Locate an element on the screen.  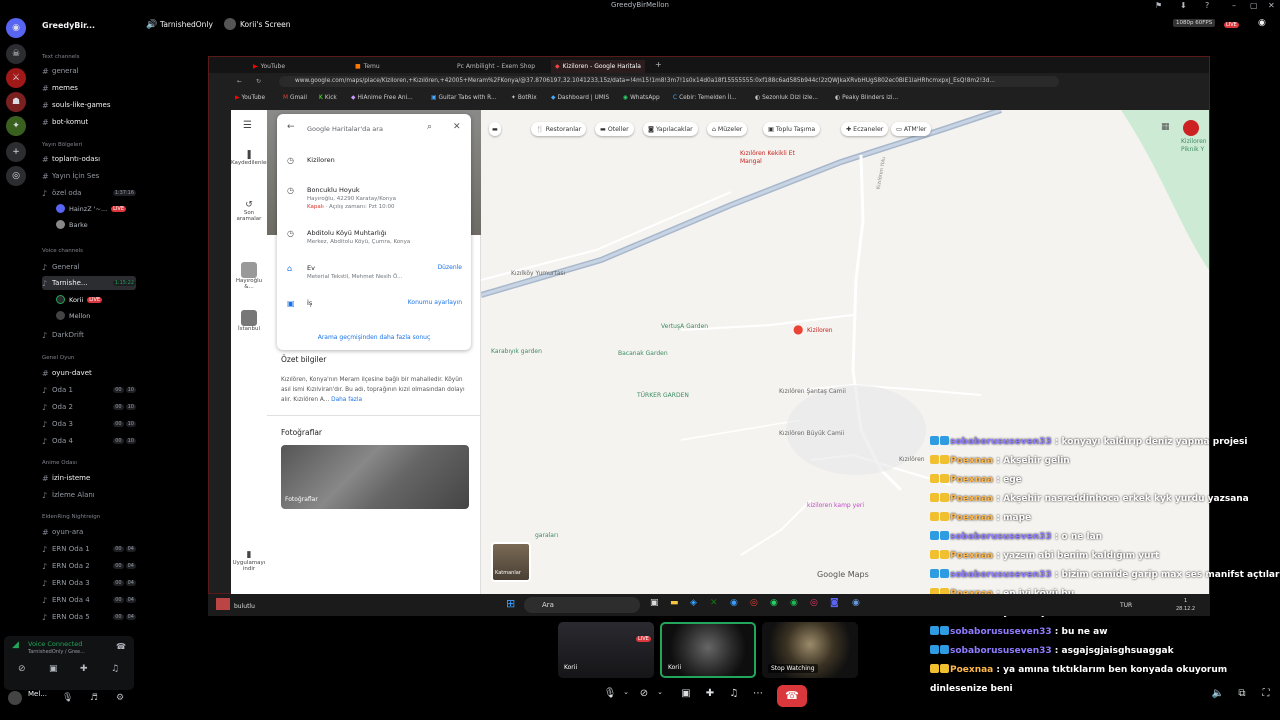
fullscreen-icon: ⛶ is located at coordinates (1266, 696).